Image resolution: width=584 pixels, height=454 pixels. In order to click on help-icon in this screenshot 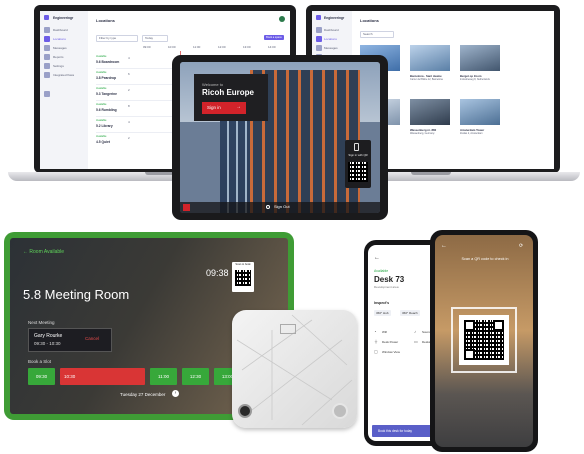, I will do `click(47, 94)`.